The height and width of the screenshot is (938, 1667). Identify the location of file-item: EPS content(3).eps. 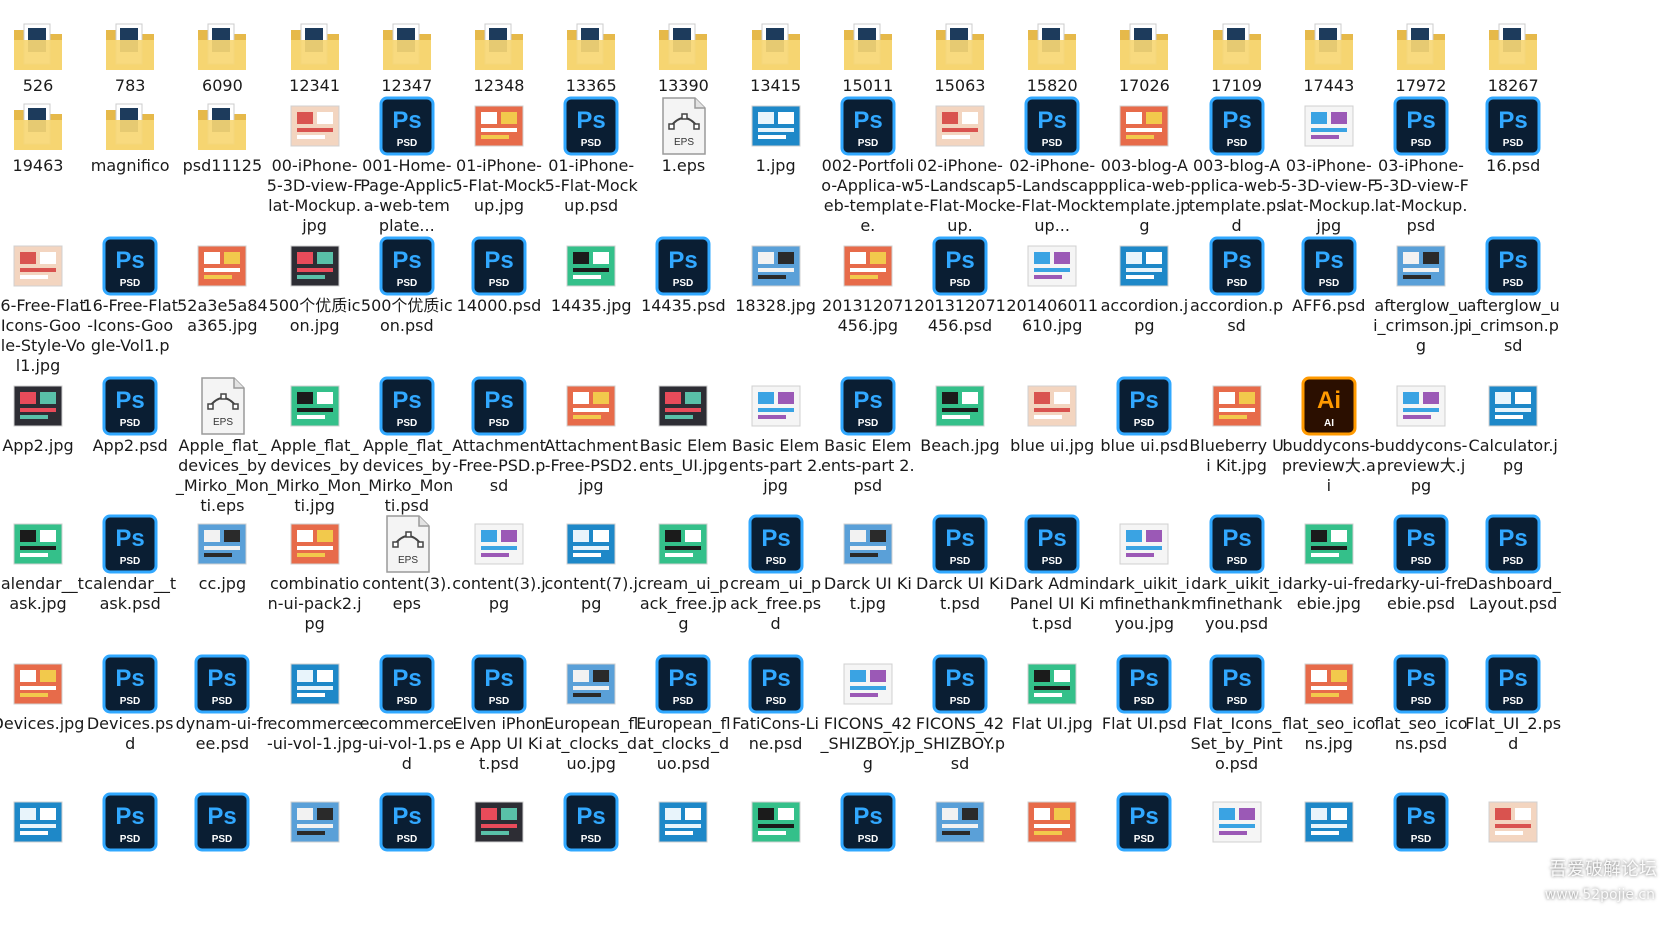
(407, 587).